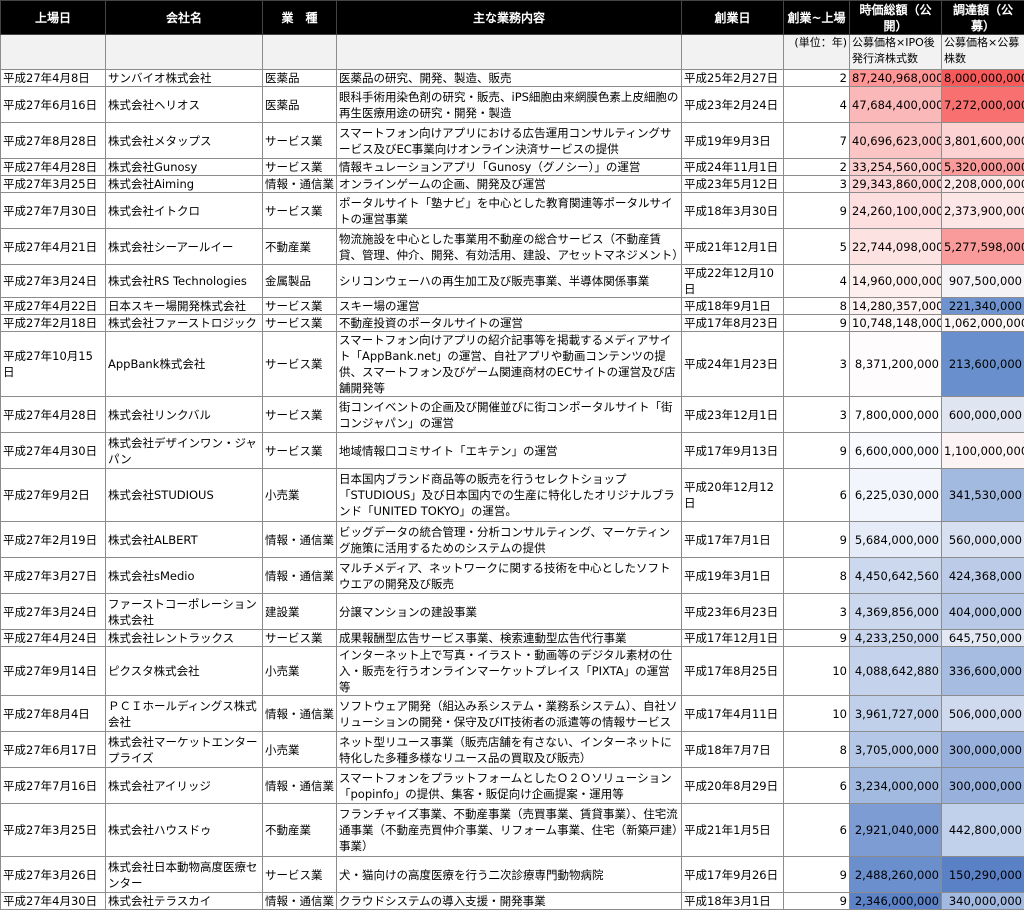  Describe the element at coordinates (733, 18) in the screenshot. I see `header-founded: 創業日` at that location.